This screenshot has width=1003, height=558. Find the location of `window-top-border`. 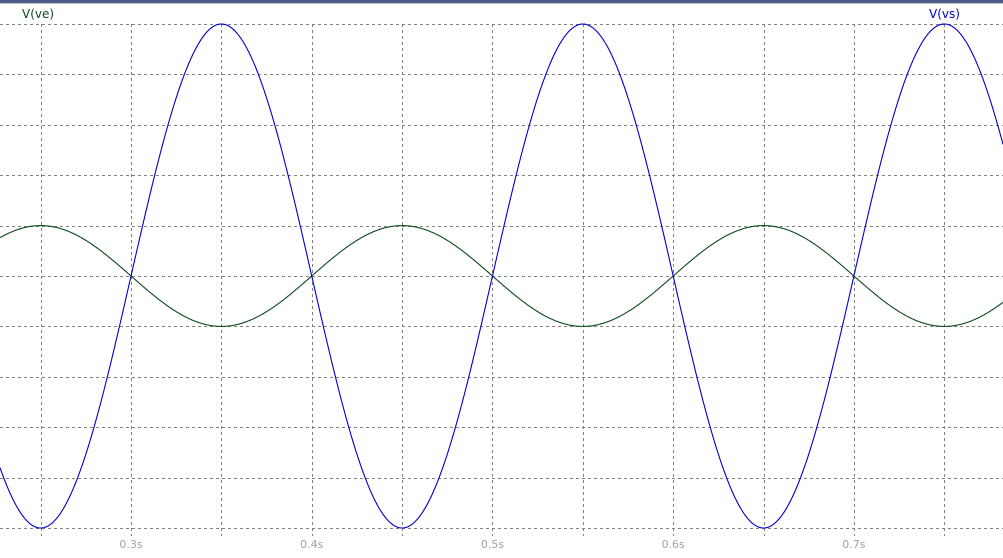

window-top-border is located at coordinates (501, 1).